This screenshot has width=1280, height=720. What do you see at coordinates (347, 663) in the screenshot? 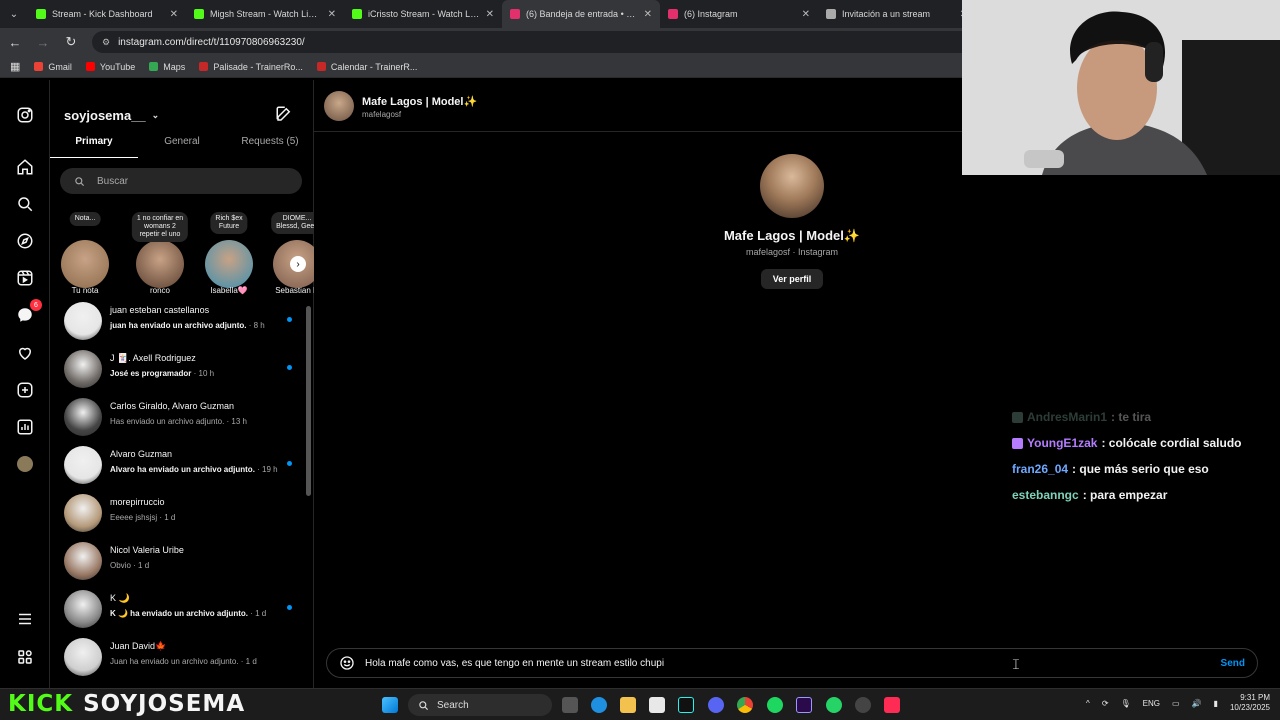
I see `emoji-icon` at bounding box center [347, 663].